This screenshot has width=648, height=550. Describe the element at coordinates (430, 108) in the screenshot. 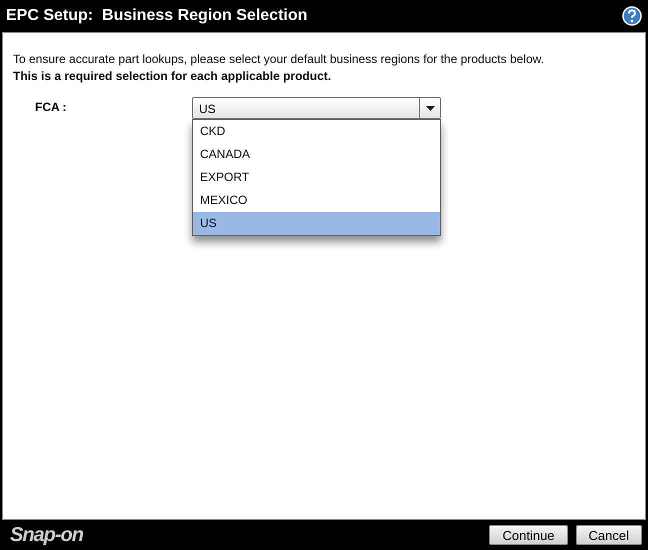

I see `caret-icon` at that location.